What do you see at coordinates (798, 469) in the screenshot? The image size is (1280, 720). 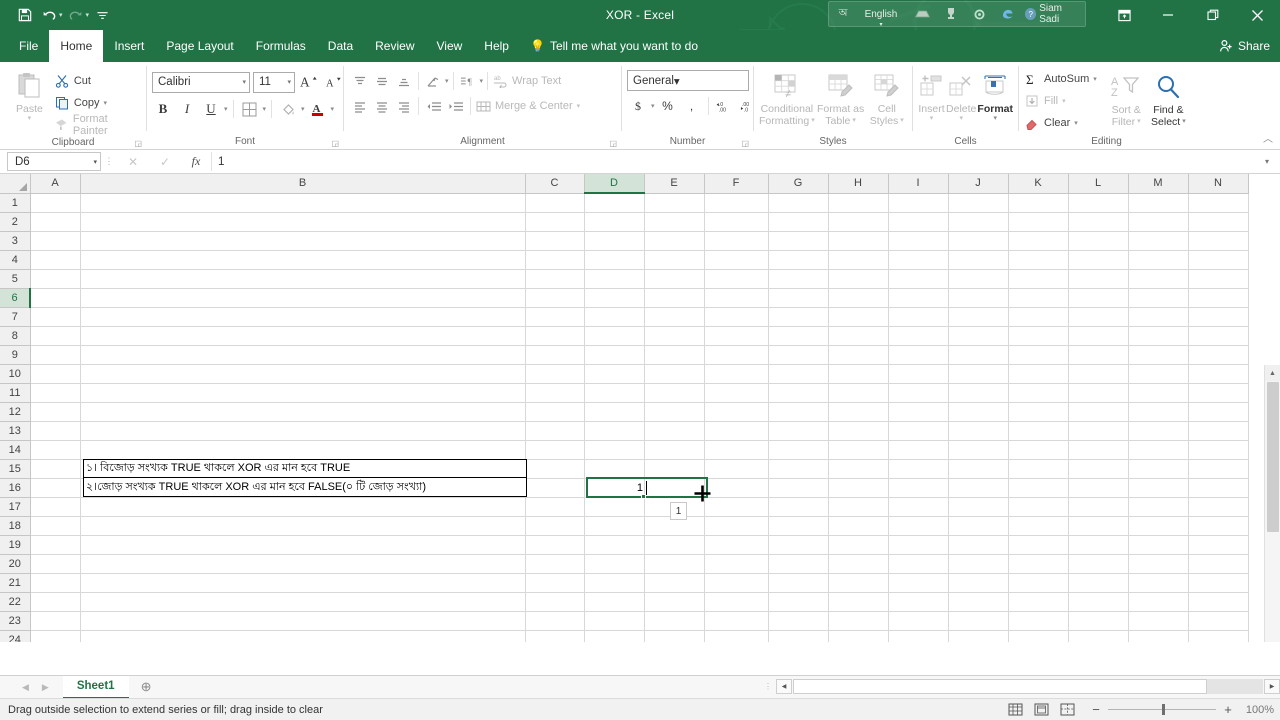 I see `cell-G15` at bounding box center [798, 469].